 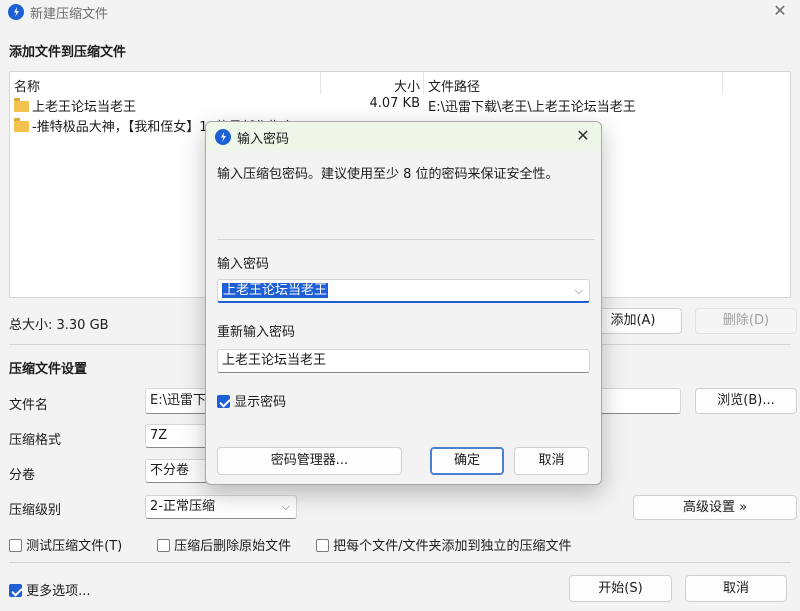 I want to click on separate-archives-check: 把每个文件/文件夹添加到独立的压缩文件, so click(x=444, y=544).